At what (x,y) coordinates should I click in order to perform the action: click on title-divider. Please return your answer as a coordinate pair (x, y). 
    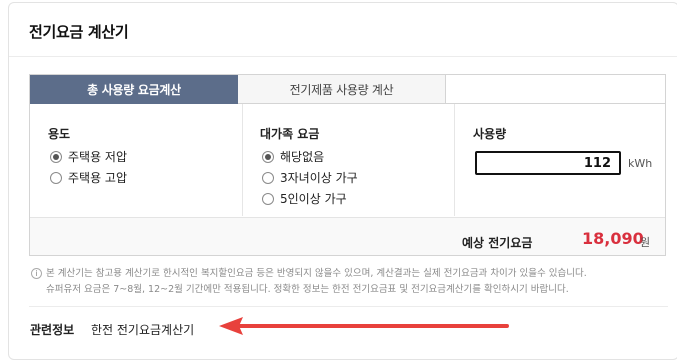
    Looking at the image, I should click on (343, 56).